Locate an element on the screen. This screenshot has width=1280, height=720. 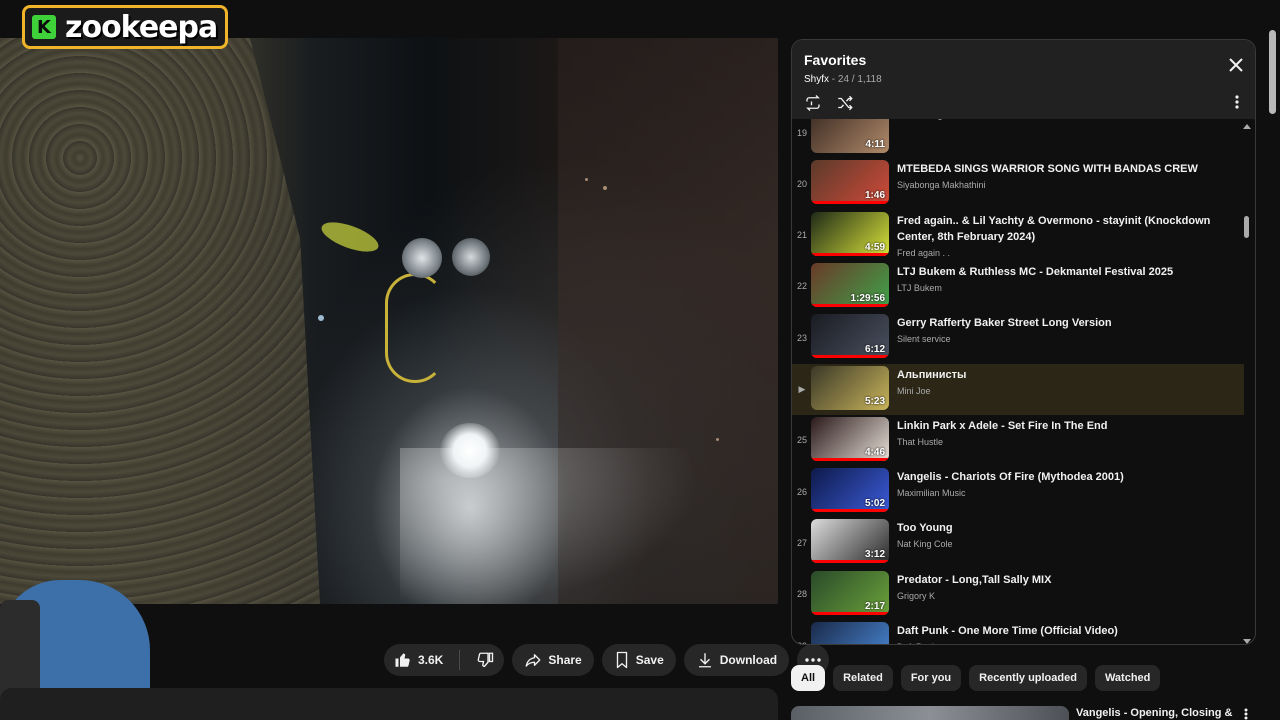
playlist-item-channel: Daft Punk is located at coordinates (1057, 643).